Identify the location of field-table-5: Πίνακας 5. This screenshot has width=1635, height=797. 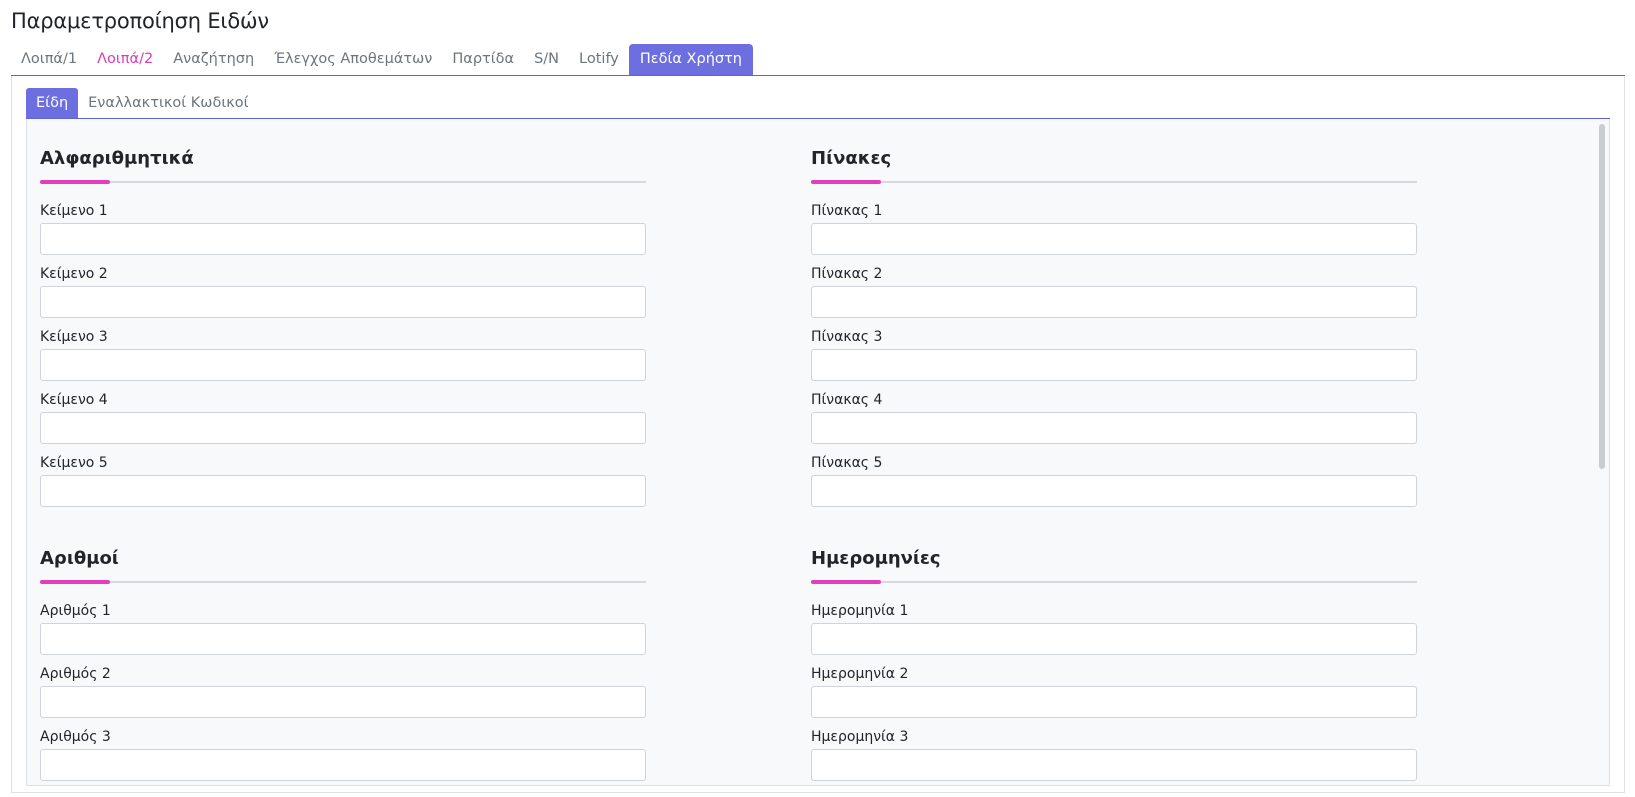
(1114, 484).